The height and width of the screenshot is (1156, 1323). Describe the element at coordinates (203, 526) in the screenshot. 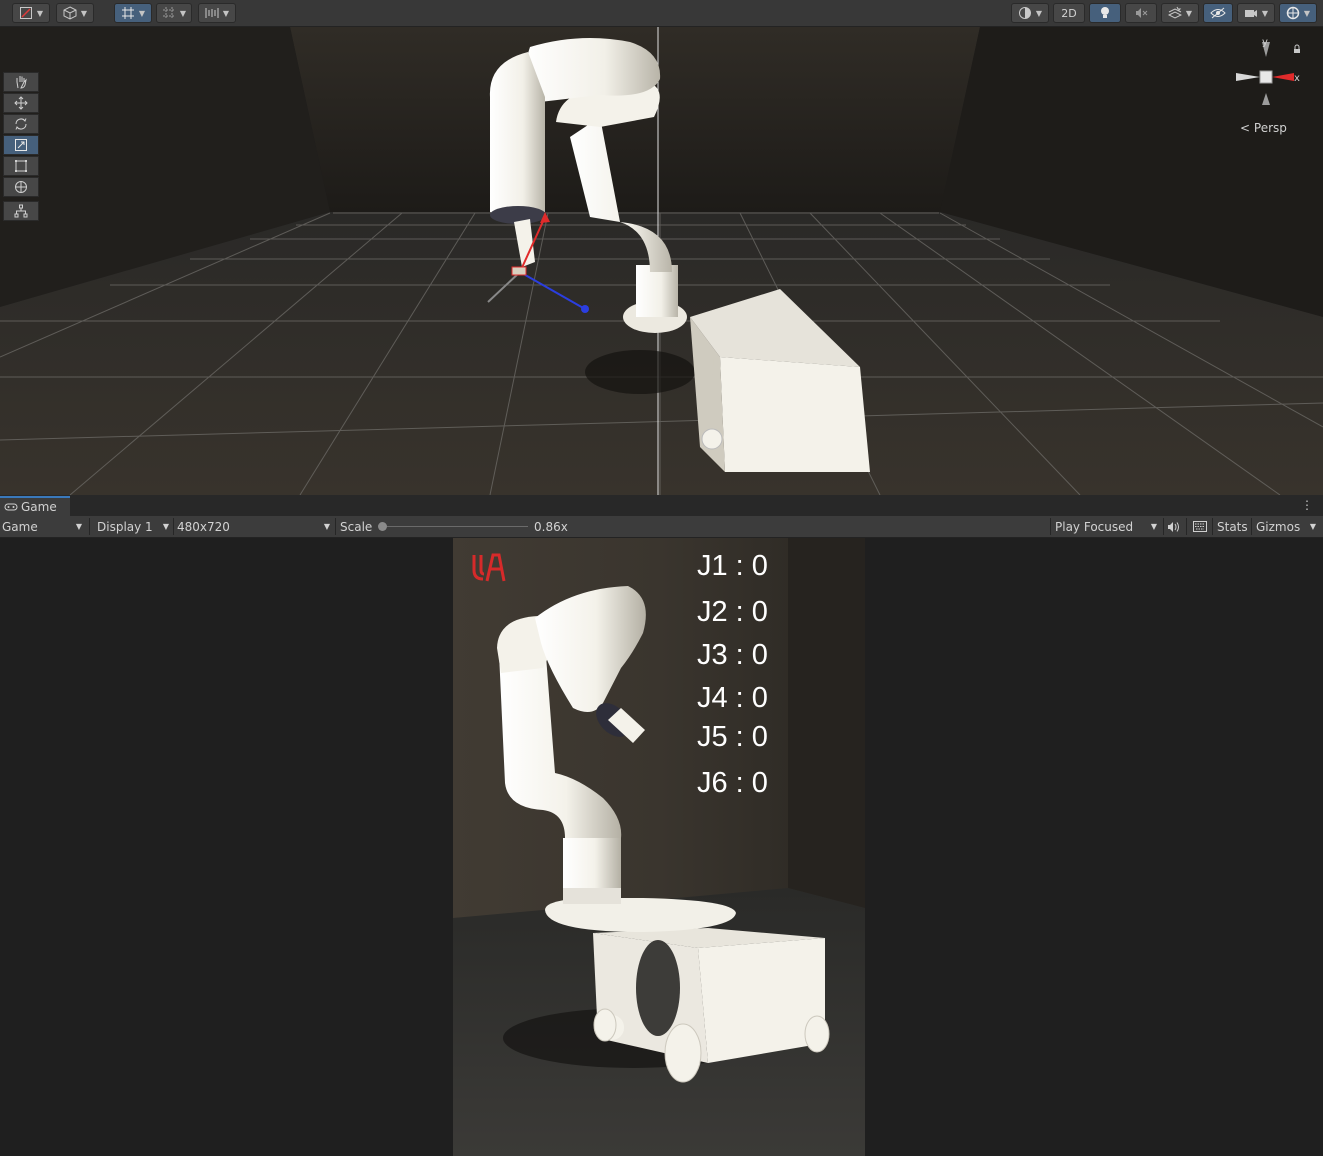

I see `resolution-select-value: 480x720` at that location.